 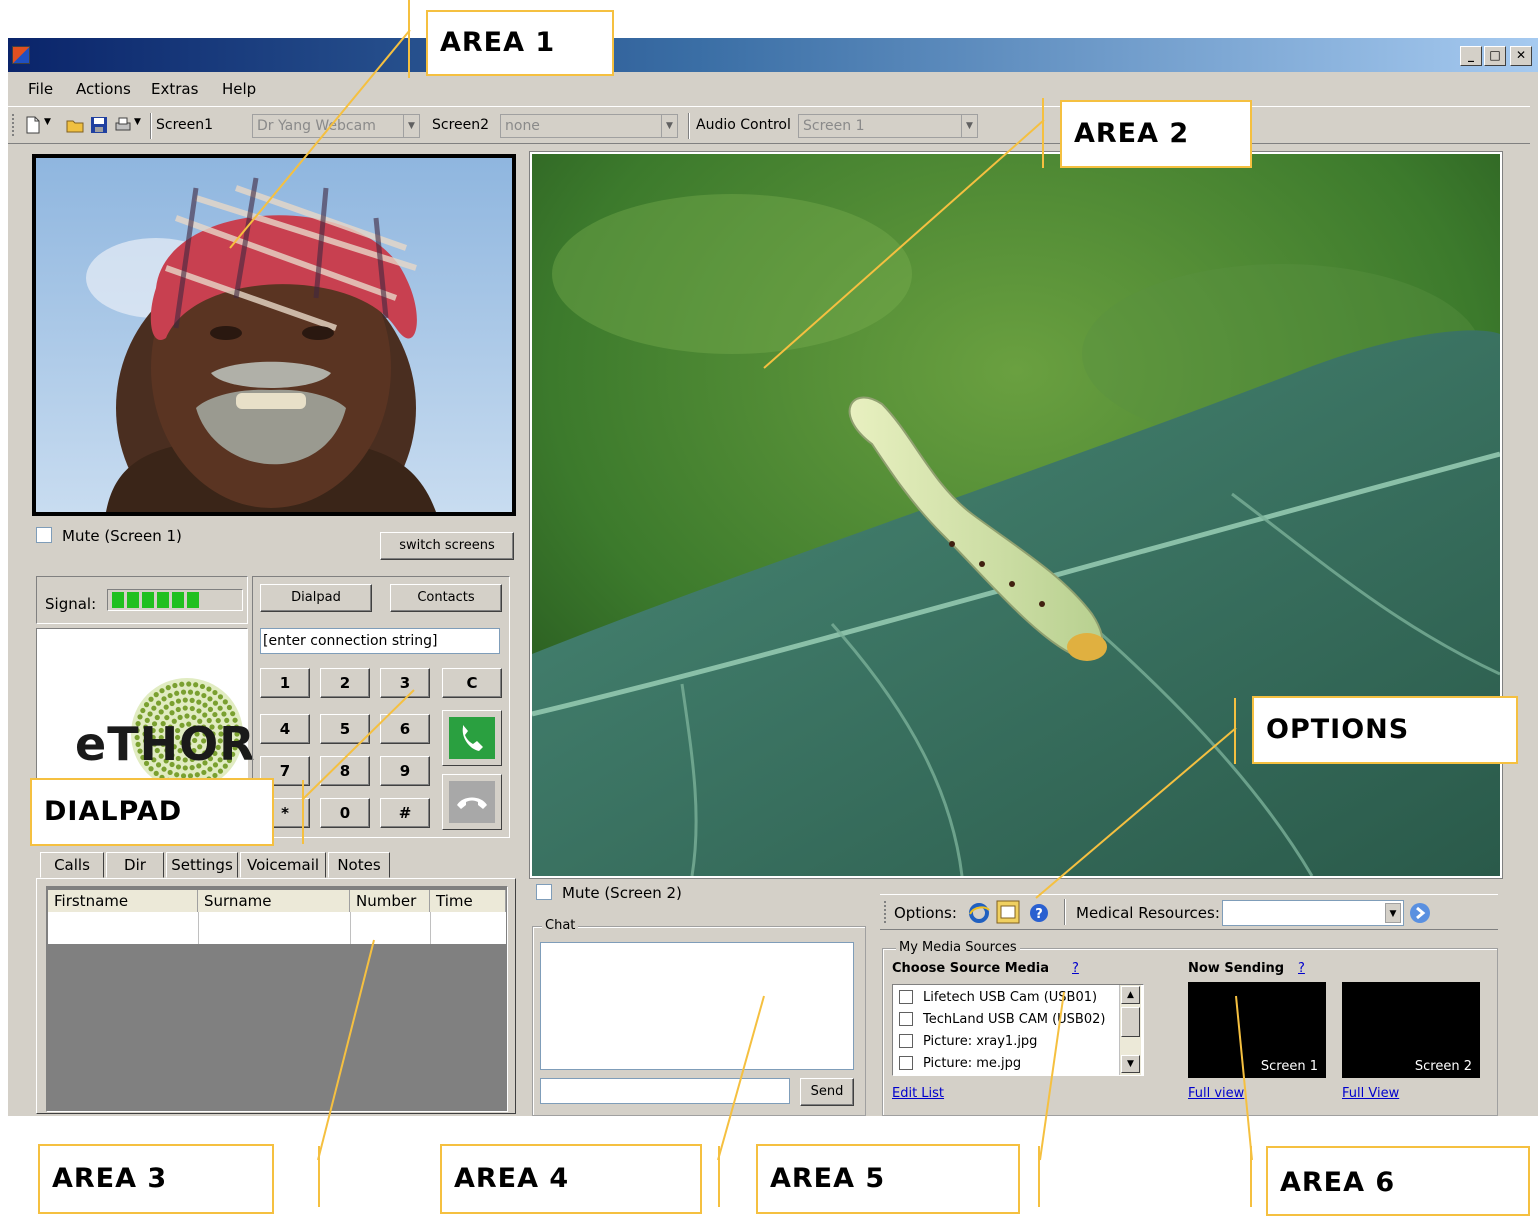 What do you see at coordinates (1420, 913) in the screenshot?
I see `go-arrow-icon` at bounding box center [1420, 913].